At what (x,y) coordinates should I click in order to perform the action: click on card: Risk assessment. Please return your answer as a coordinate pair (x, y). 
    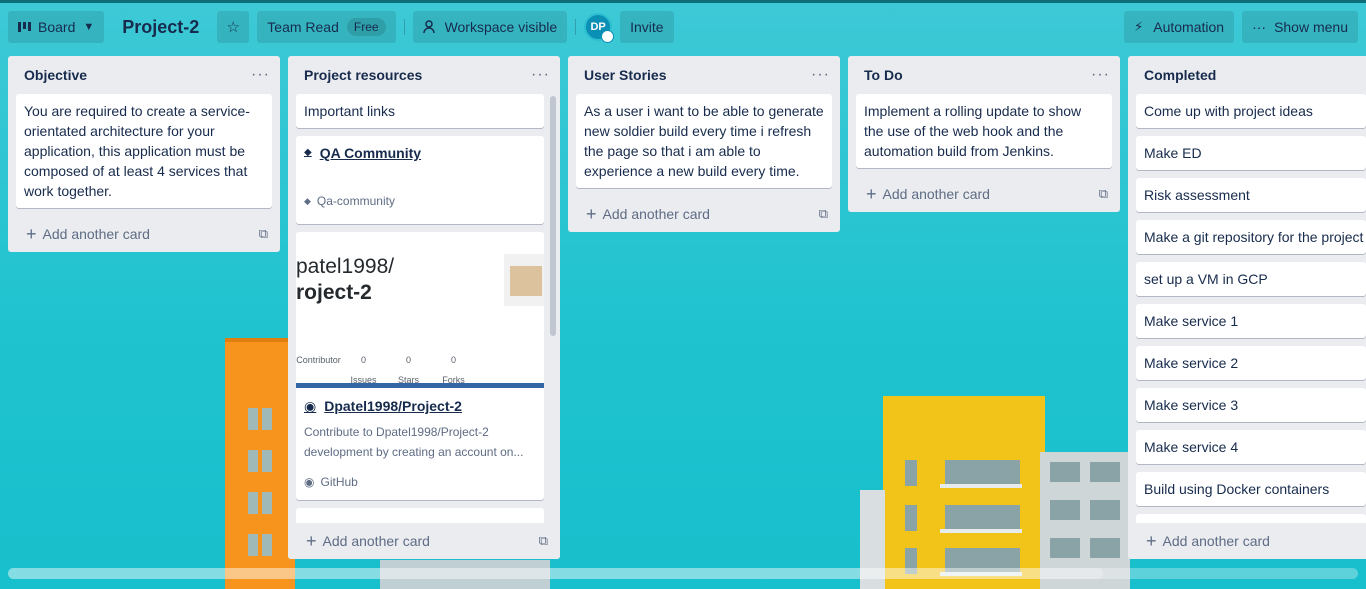
    Looking at the image, I should click on (1251, 195).